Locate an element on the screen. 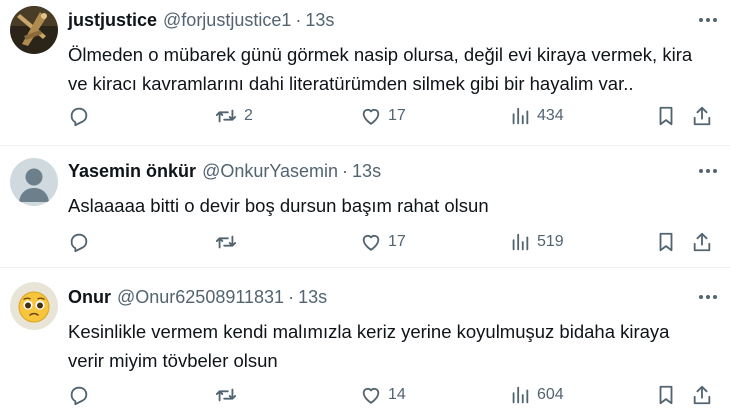 Image resolution: width=730 pixels, height=420 pixels. retweet-button: 2 is located at coordinates (233, 116).